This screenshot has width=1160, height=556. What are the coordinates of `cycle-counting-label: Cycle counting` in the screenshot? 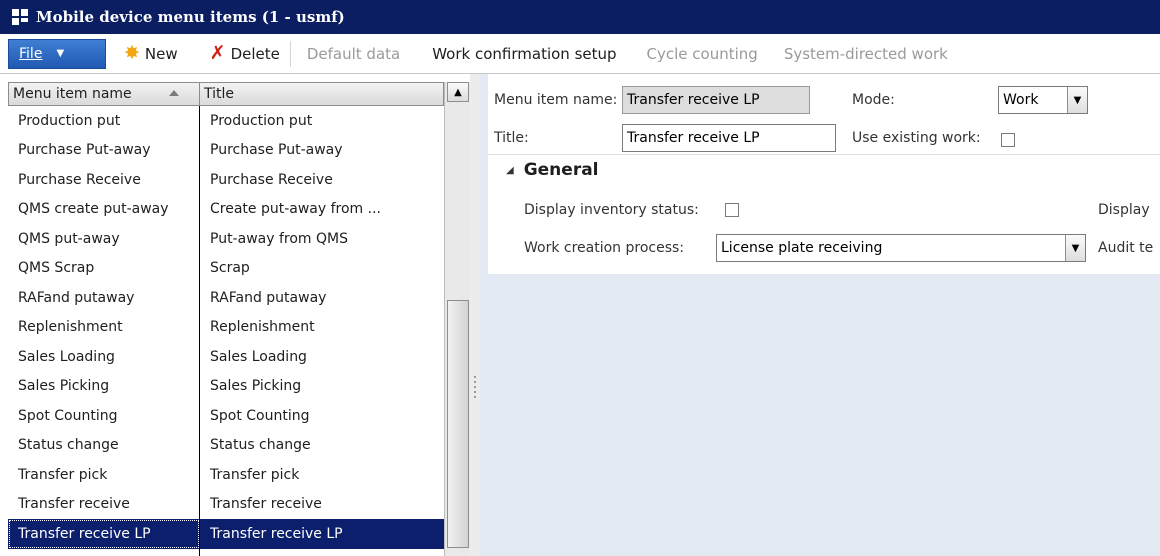 It's located at (702, 53).